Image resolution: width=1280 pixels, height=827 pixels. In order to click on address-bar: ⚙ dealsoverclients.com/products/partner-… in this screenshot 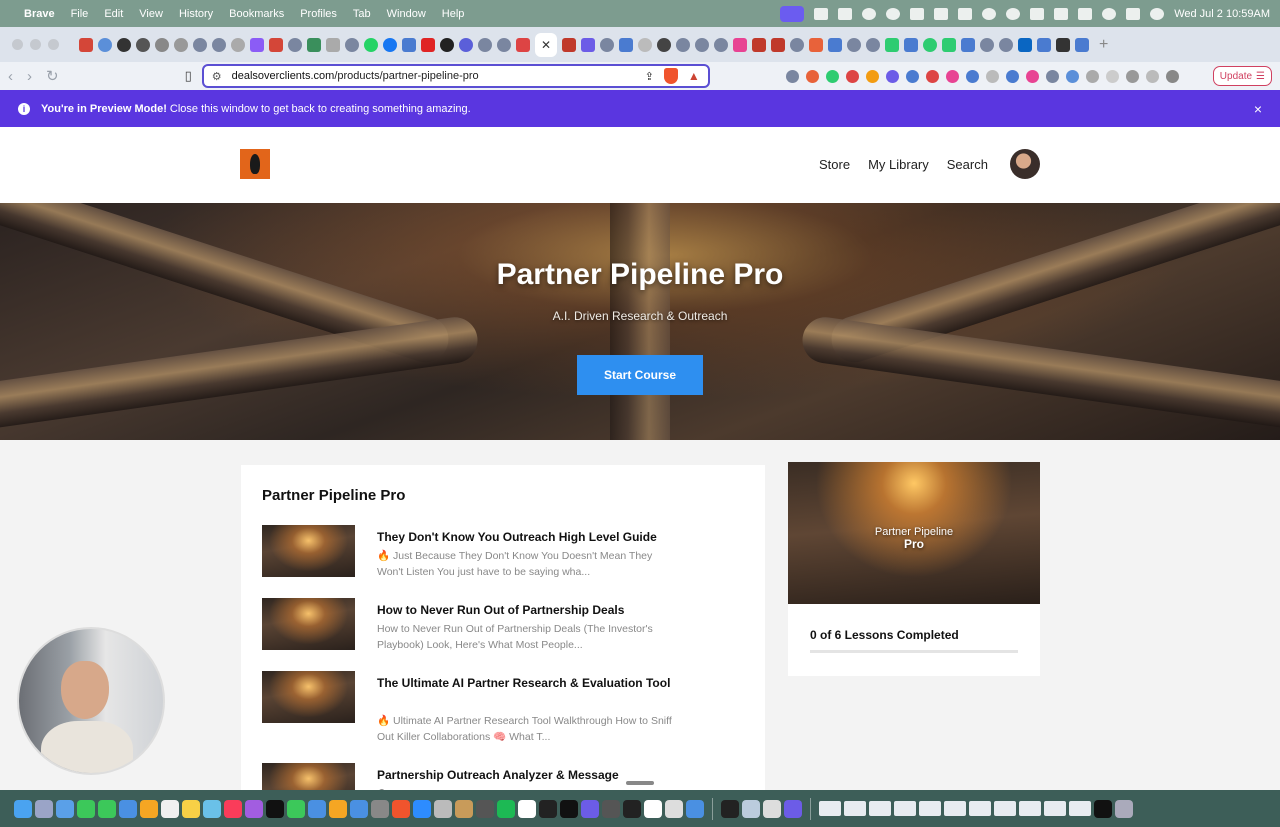, I will do `click(455, 76)`.